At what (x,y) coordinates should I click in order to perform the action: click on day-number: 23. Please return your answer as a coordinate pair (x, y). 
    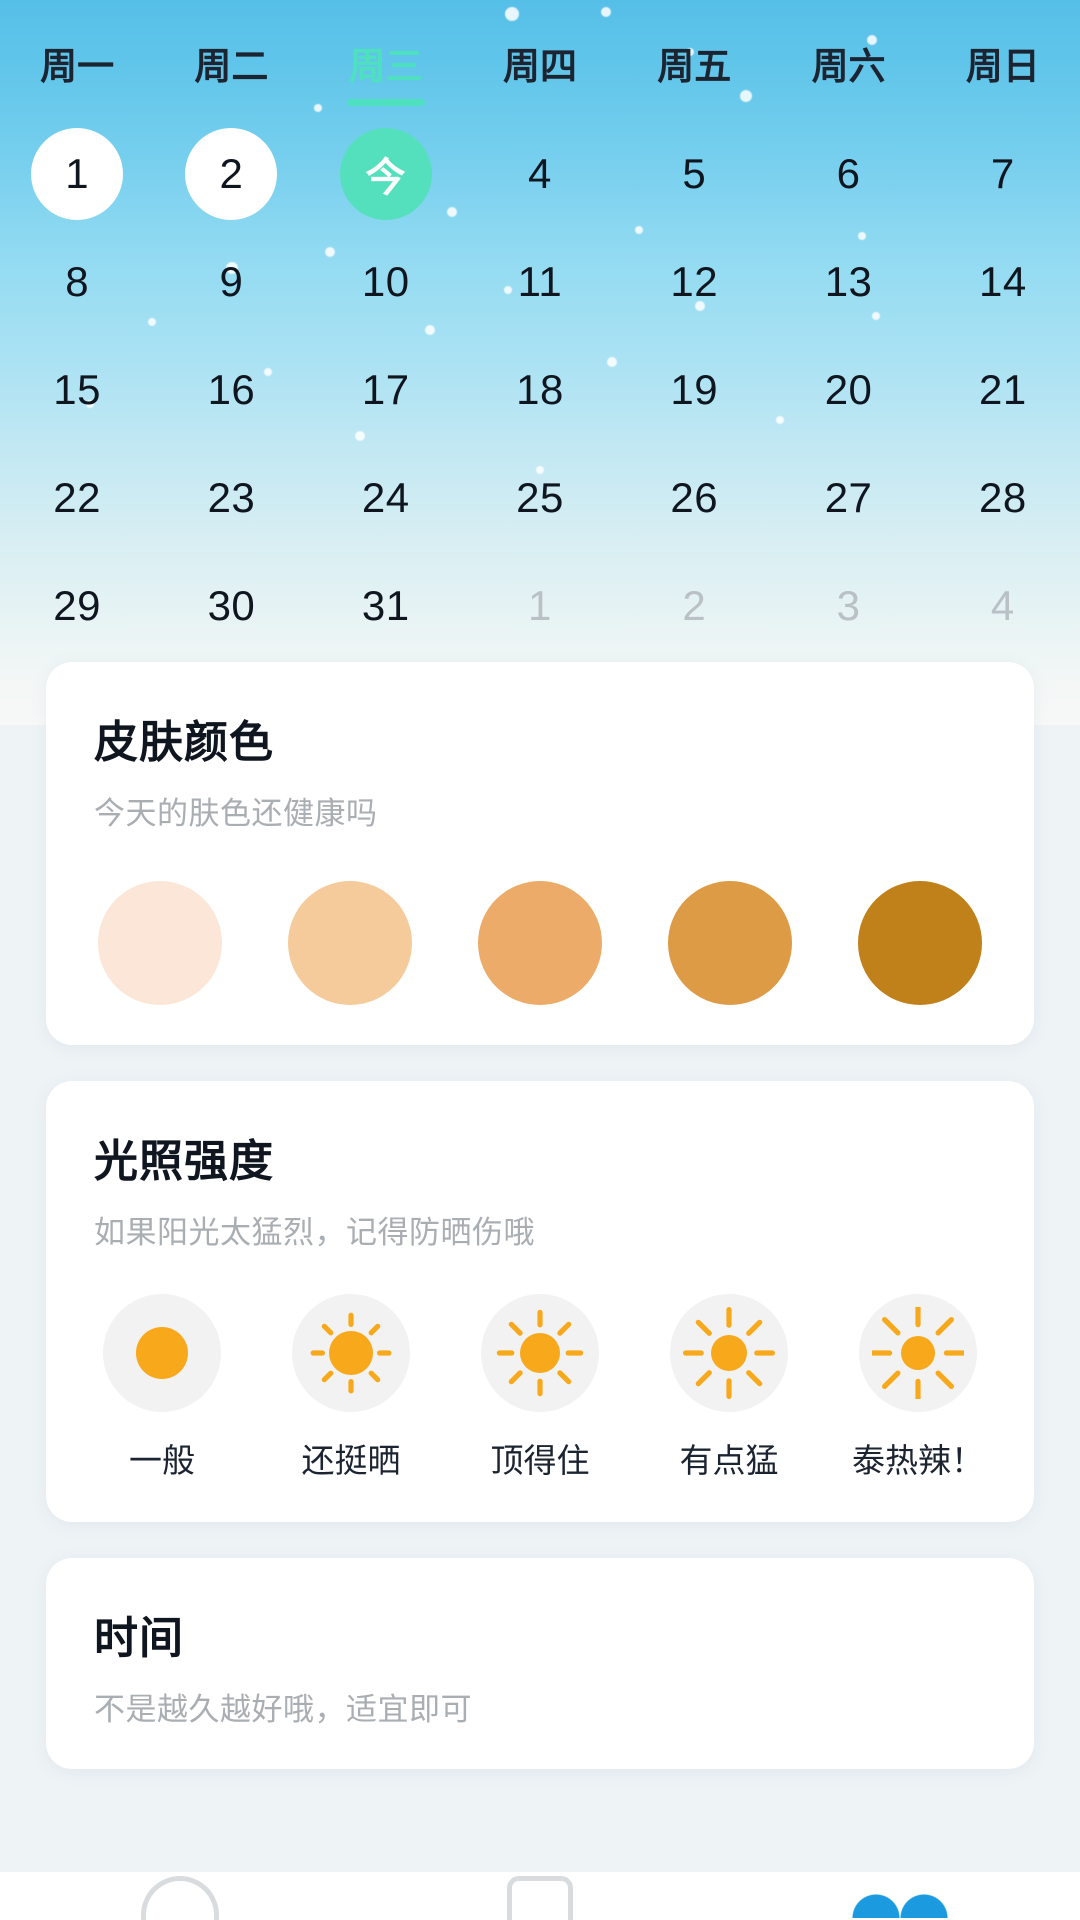
    Looking at the image, I should click on (231, 497).